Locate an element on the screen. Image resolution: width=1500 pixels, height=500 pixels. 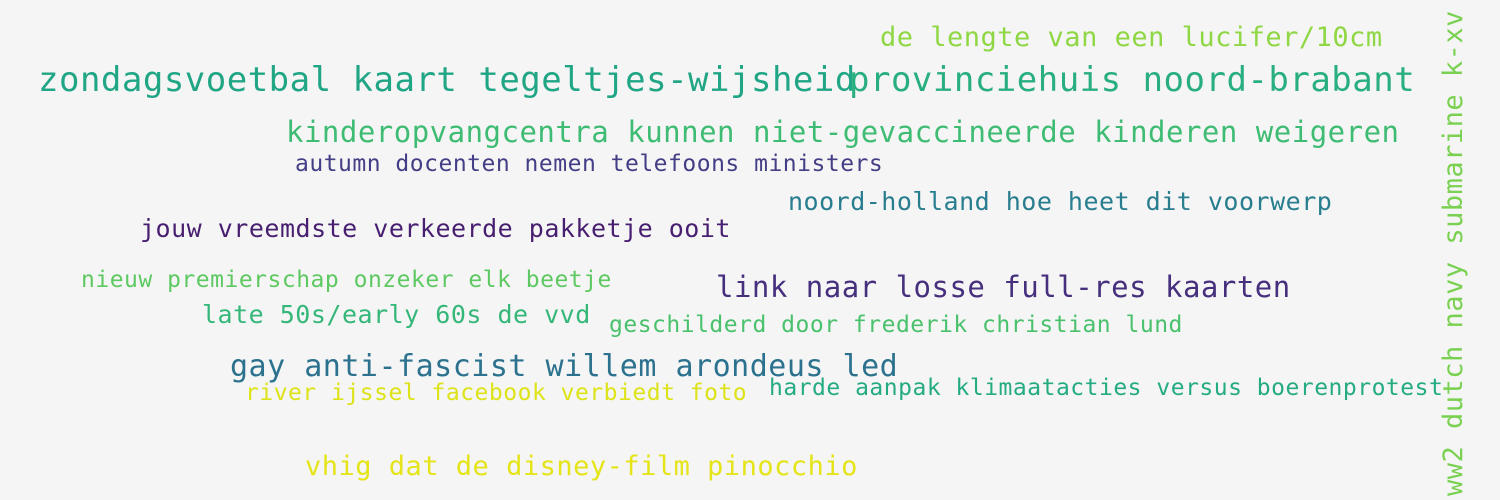
word-river-ijssel: river ijssel facebook verbiedt foto is located at coordinates (496, 393).